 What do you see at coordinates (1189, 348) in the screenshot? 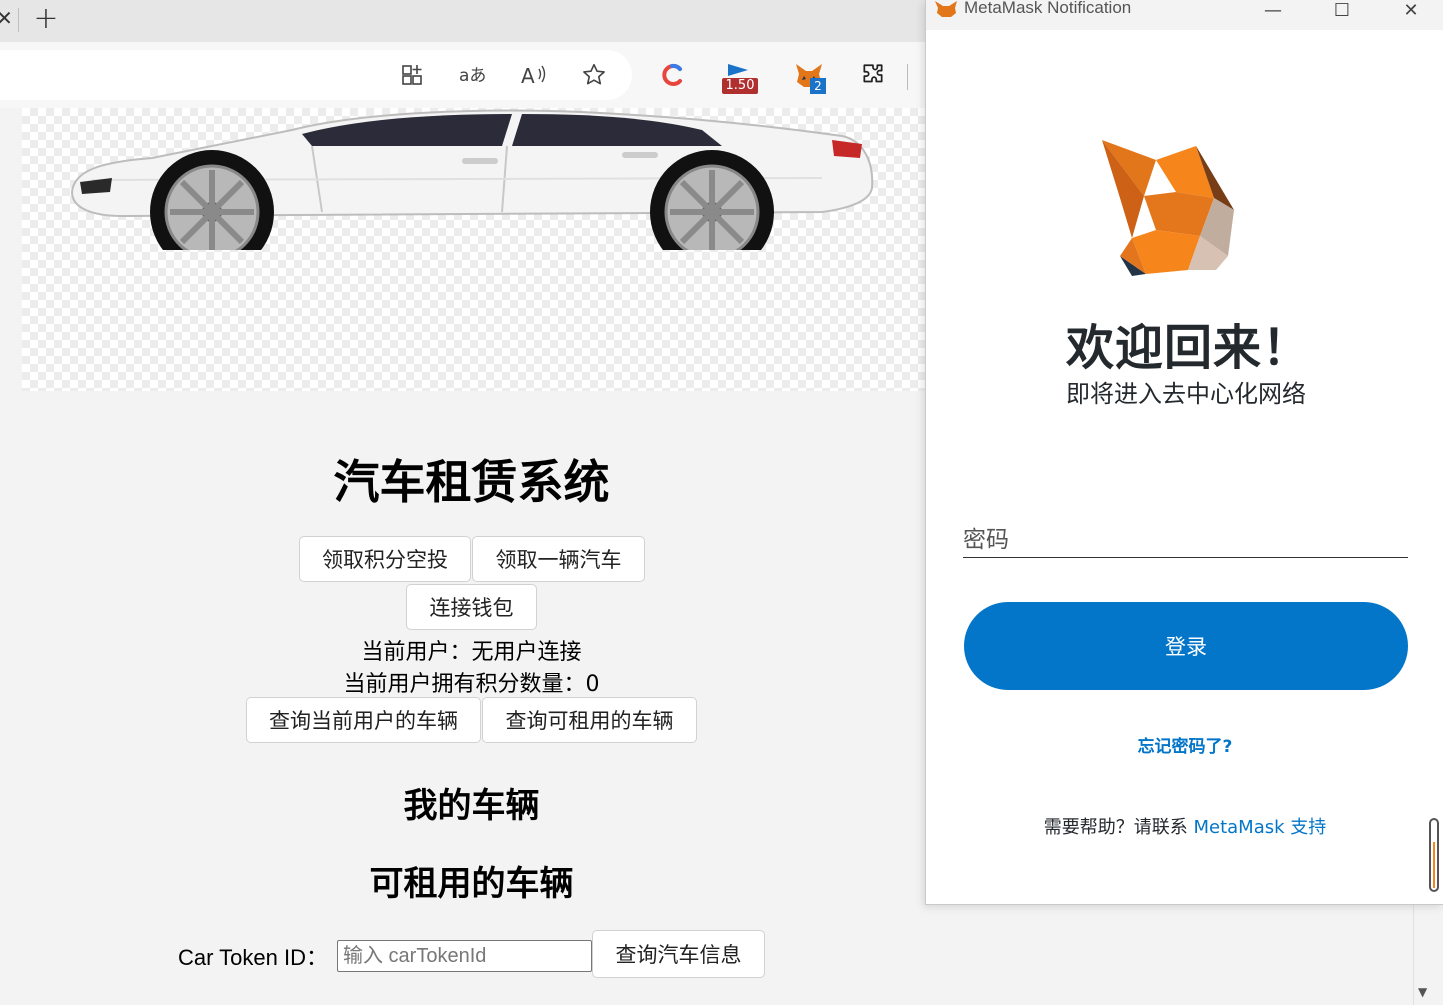
I see `welcome-heading: 欢迎回来！` at bounding box center [1189, 348].